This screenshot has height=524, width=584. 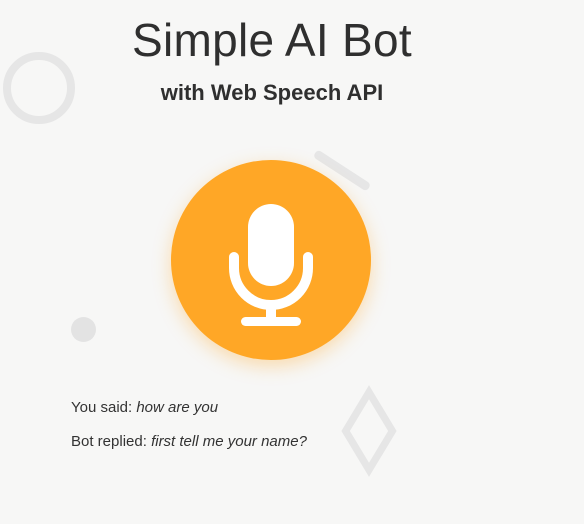 I want to click on you-said-line: You said: how are you, so click(x=189, y=407).